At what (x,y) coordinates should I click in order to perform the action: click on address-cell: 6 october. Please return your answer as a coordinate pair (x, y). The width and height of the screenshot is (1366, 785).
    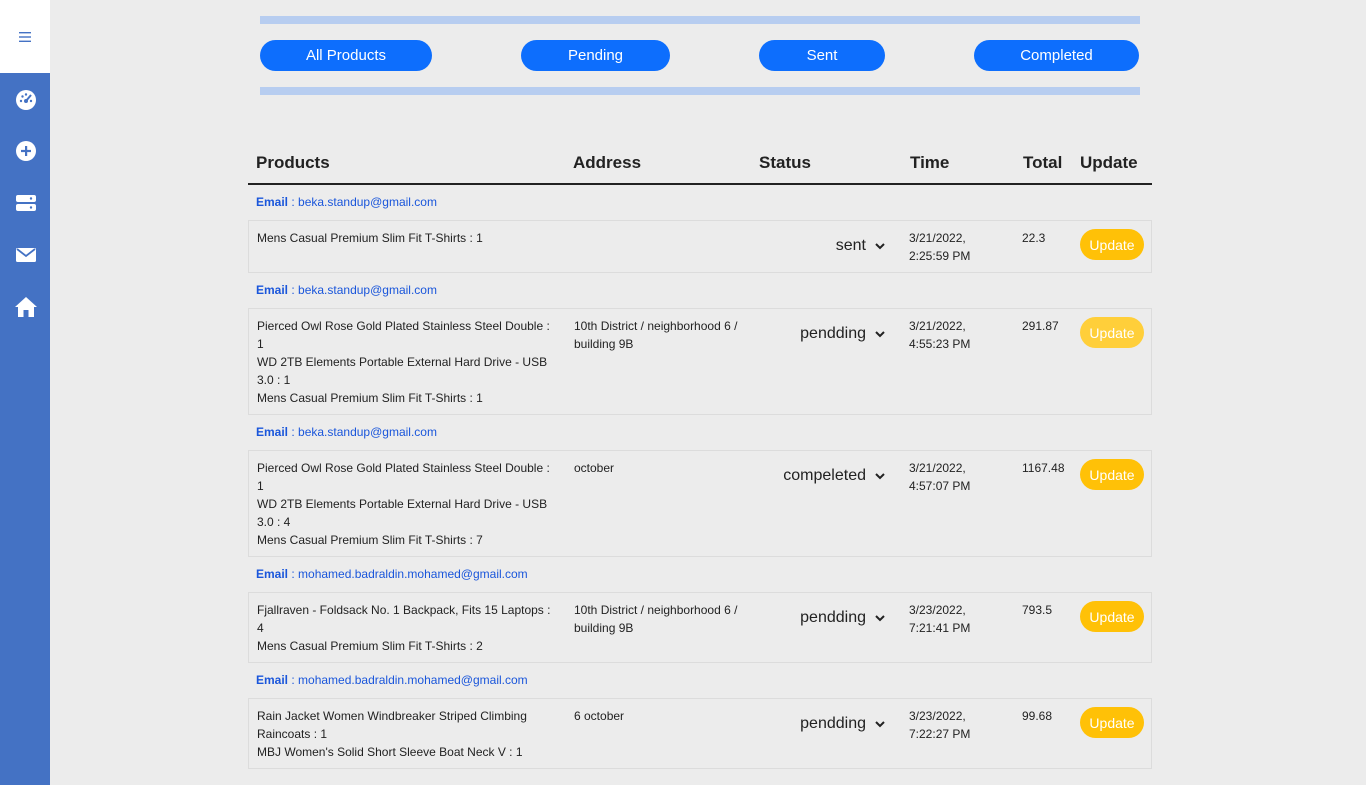
    Looking at the image, I should click on (599, 716).